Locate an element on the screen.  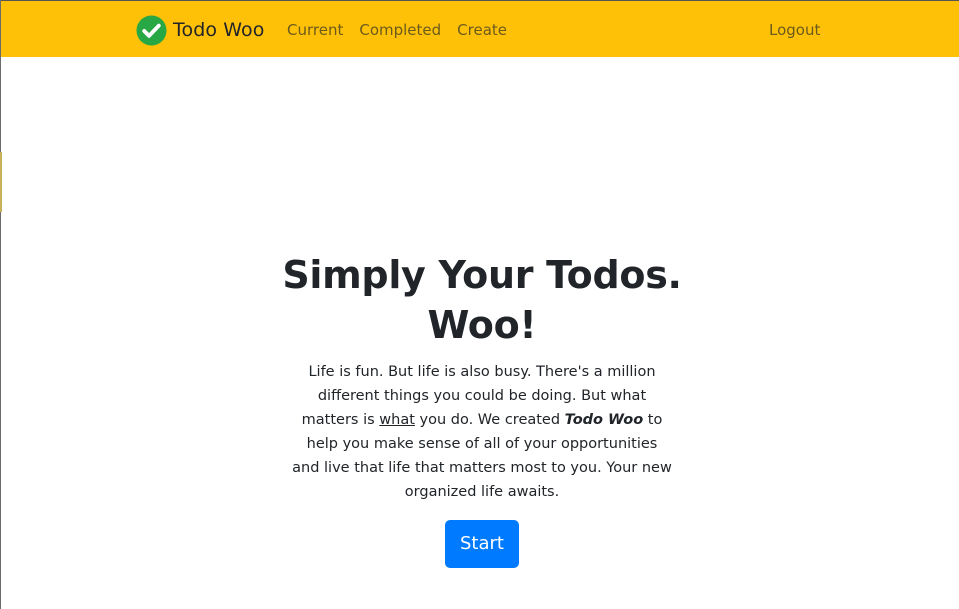
nav-link-create: Create is located at coordinates (482, 30).